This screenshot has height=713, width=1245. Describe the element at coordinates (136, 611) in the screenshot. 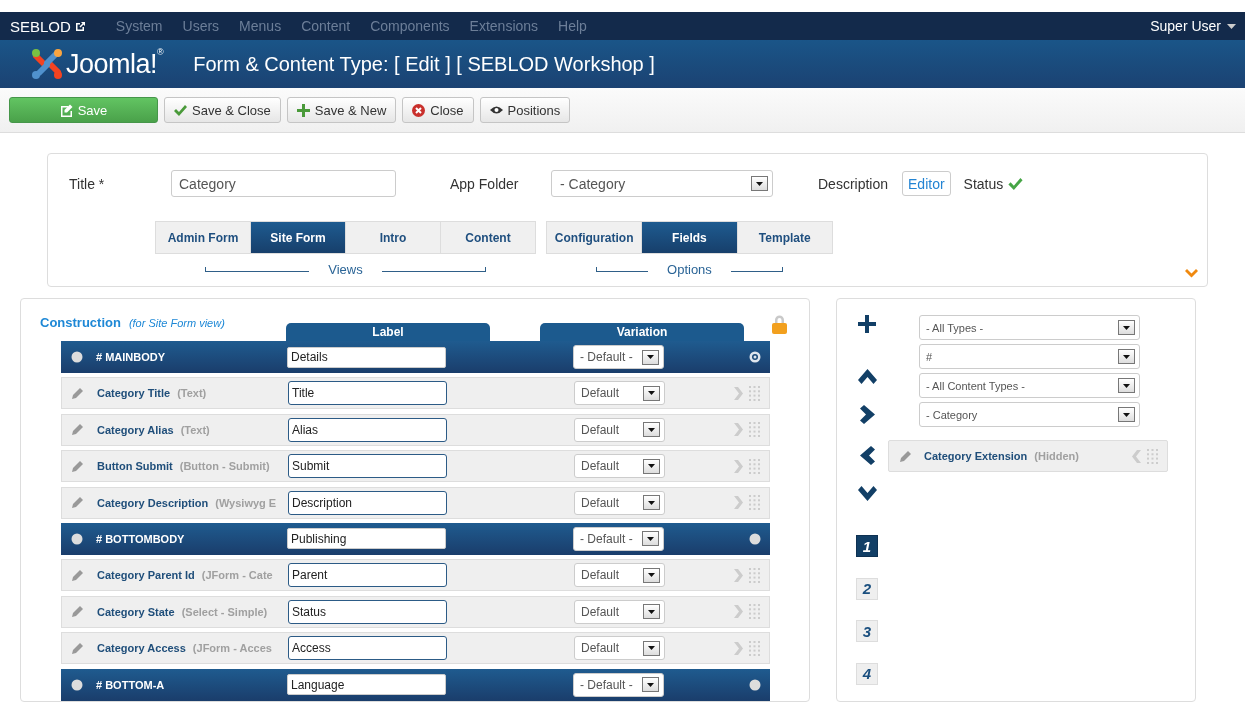

I see `field-name: Category State` at that location.